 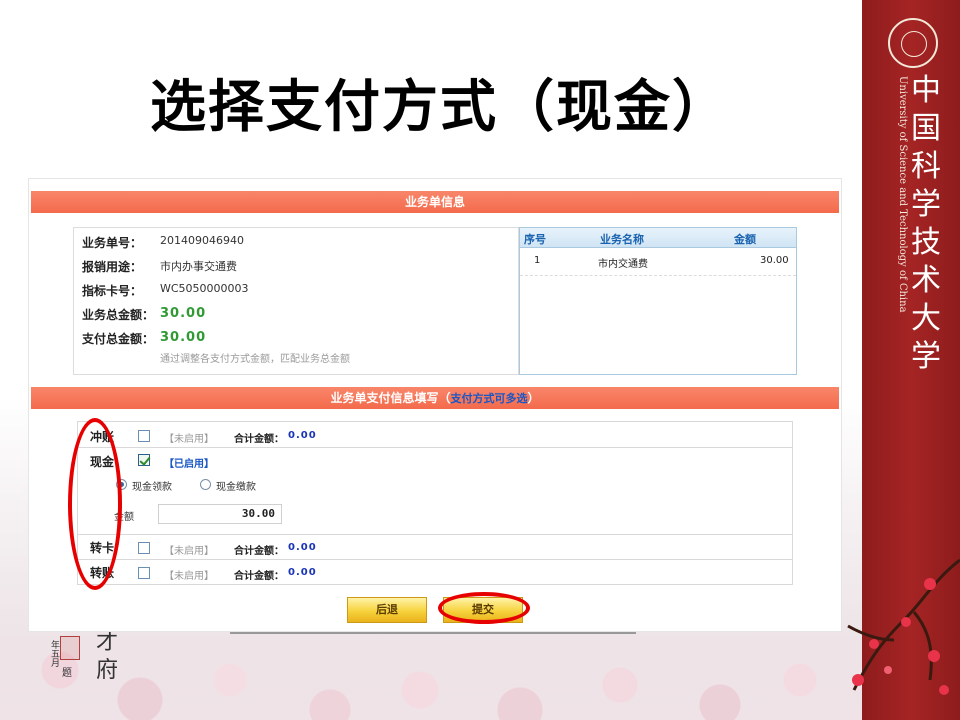 I want to click on university-name-cn: 中国科学技术大学, so click(x=926, y=224).